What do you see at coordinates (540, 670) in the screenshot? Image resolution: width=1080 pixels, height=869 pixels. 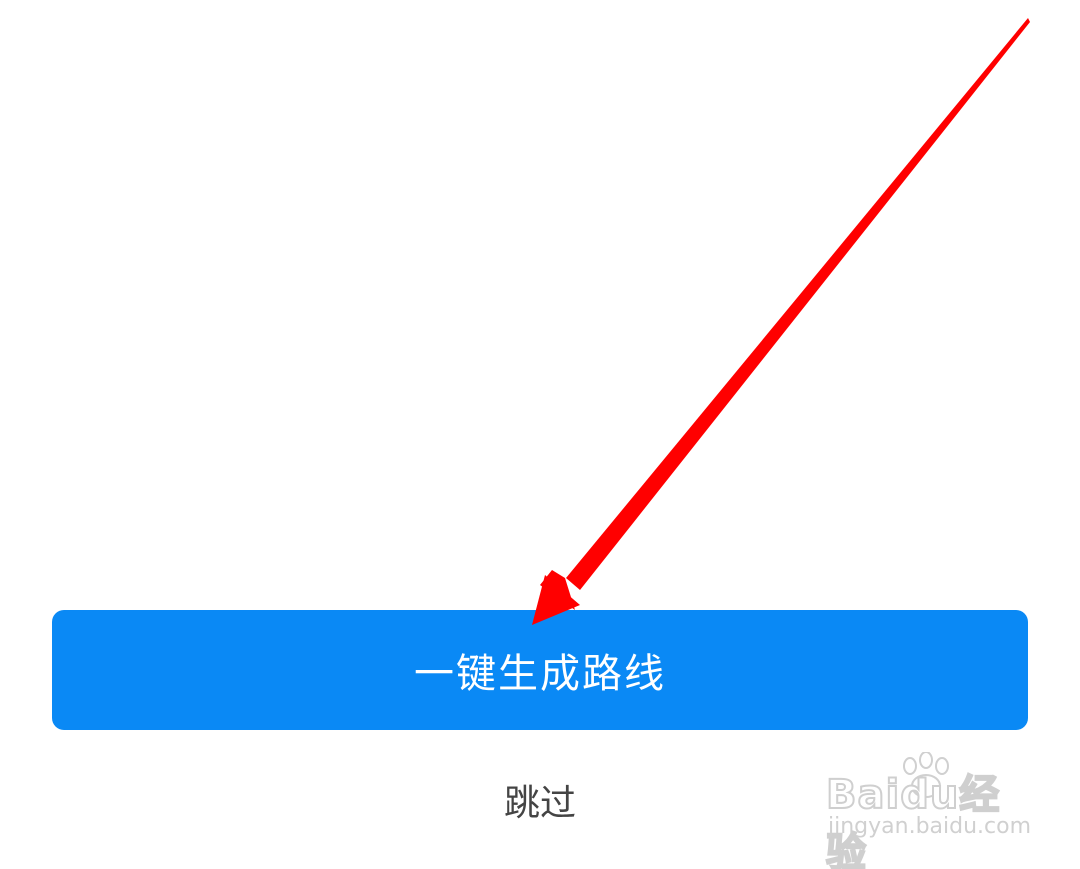 I see `generate-route-button: 一键生成路线` at bounding box center [540, 670].